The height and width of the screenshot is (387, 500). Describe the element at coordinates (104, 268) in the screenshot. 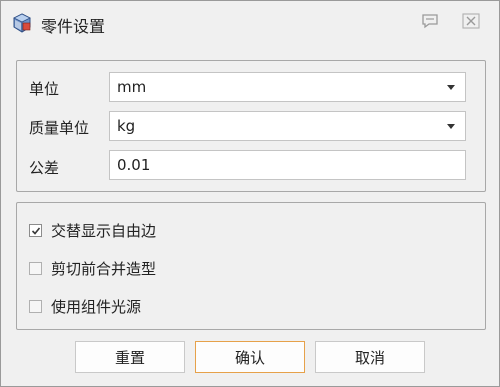

I see `option-label: 剪切前合并造型` at that location.